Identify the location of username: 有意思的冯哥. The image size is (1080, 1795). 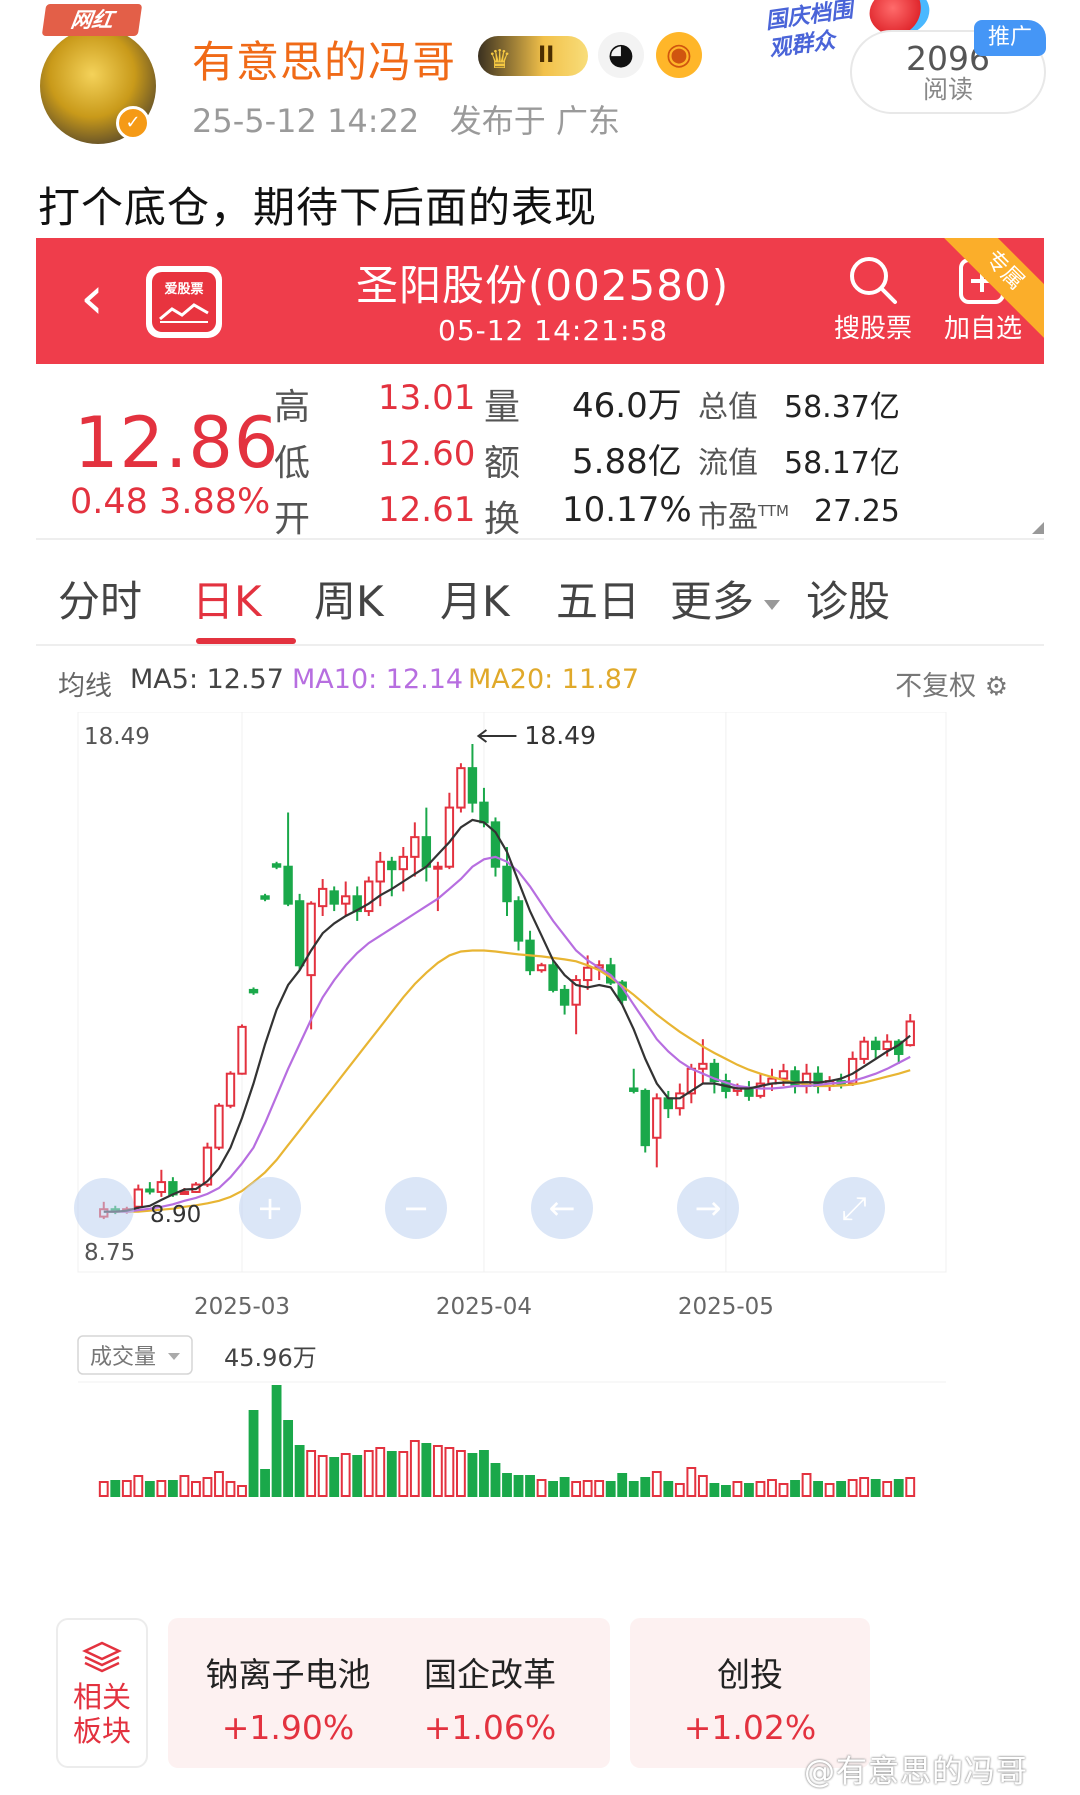
(324, 59).